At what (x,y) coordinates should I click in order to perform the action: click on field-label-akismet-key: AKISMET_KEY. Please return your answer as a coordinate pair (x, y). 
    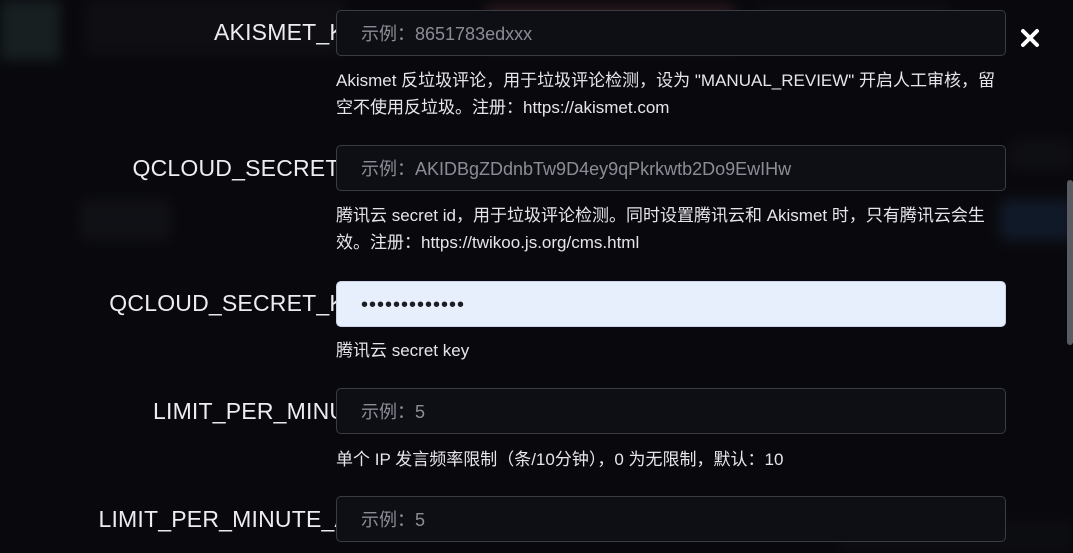
    Looking at the image, I should click on (295, 32).